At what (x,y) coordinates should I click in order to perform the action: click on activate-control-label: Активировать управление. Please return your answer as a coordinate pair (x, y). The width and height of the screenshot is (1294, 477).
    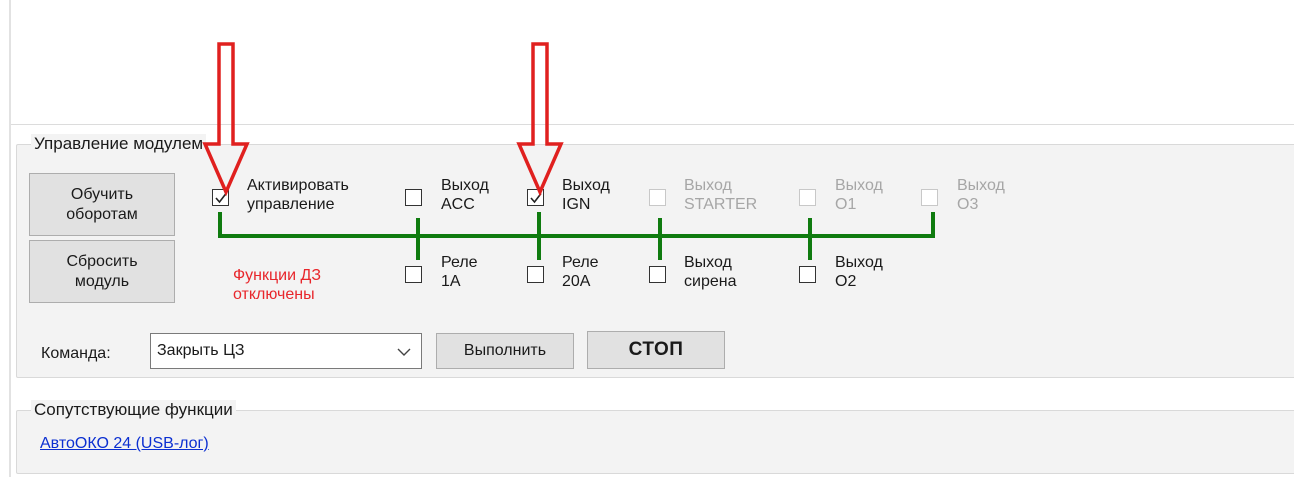
    Looking at the image, I should click on (298, 195).